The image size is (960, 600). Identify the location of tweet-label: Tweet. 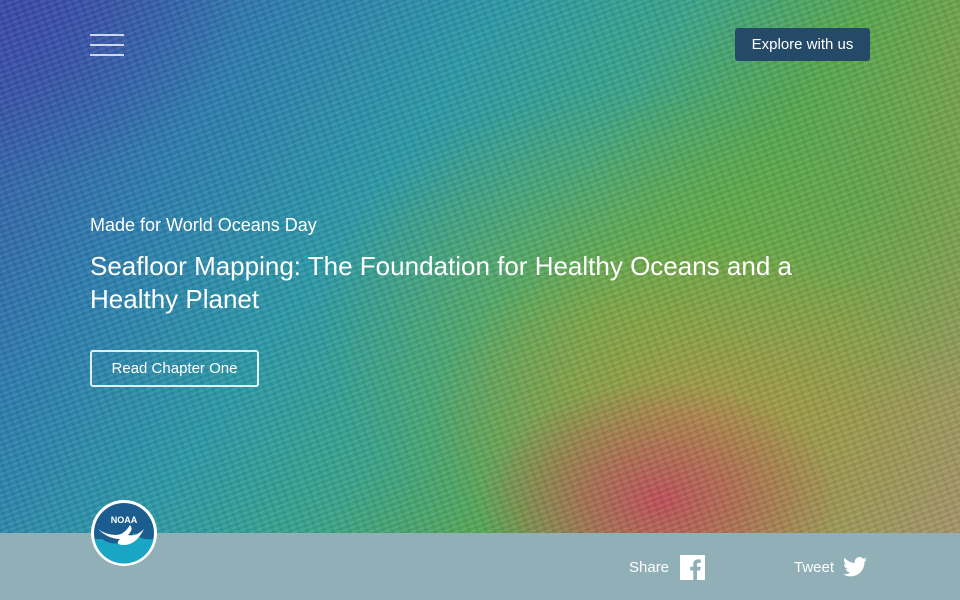
(814, 567).